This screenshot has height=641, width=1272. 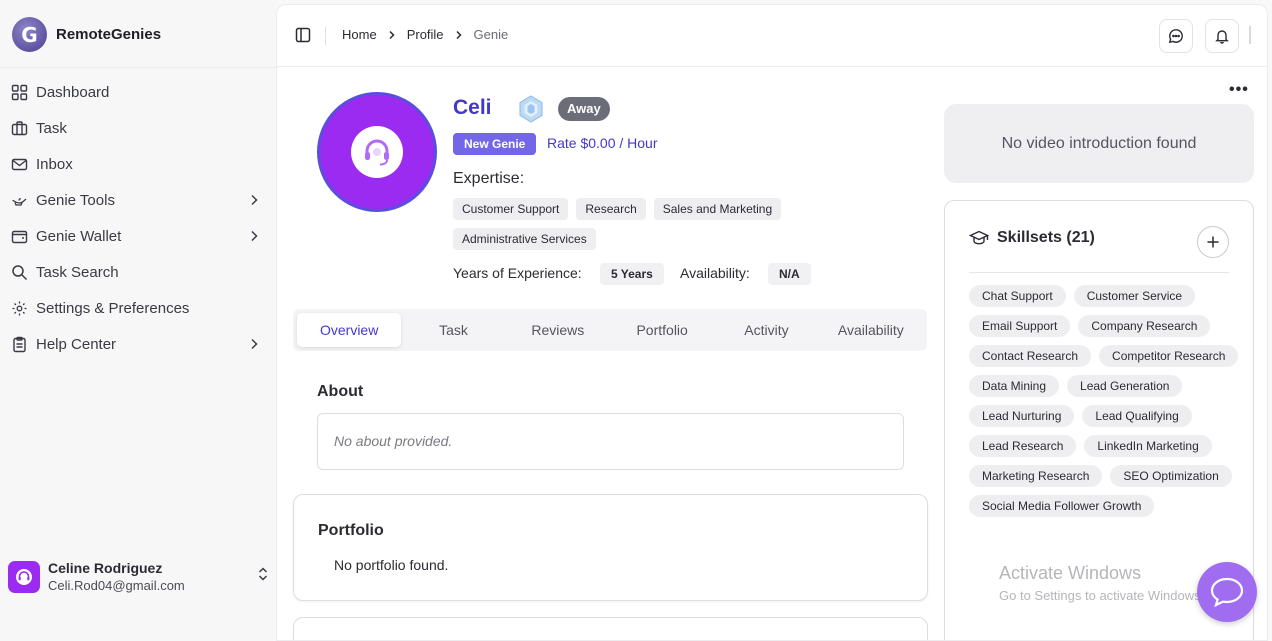 I want to click on avatar, so click(x=24, y=576).